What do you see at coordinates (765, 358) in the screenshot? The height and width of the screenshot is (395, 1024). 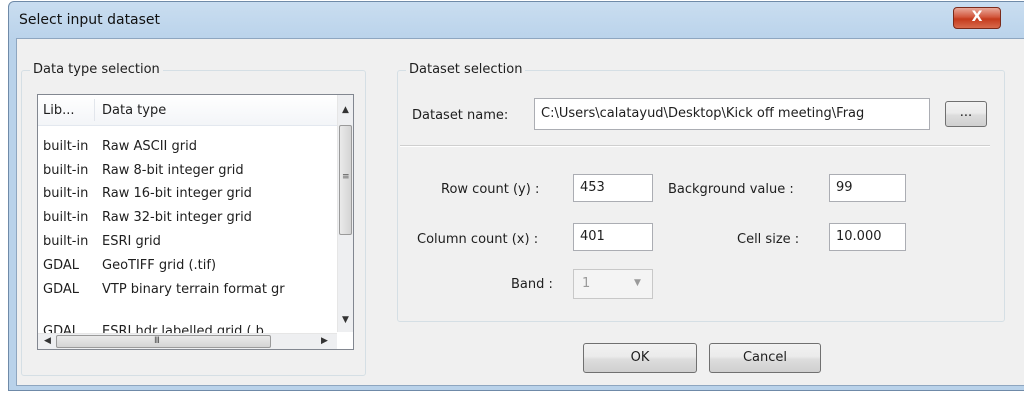 I see `cancel-button: Cancel` at bounding box center [765, 358].